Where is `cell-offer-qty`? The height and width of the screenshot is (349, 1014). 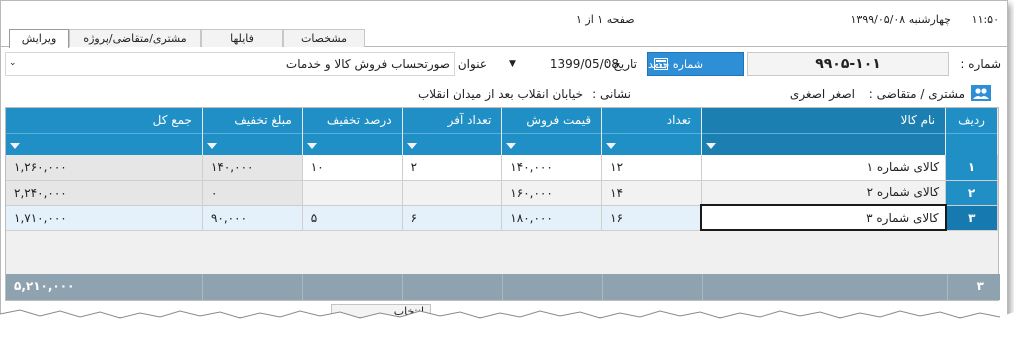 cell-offer-qty is located at coordinates (452, 193).